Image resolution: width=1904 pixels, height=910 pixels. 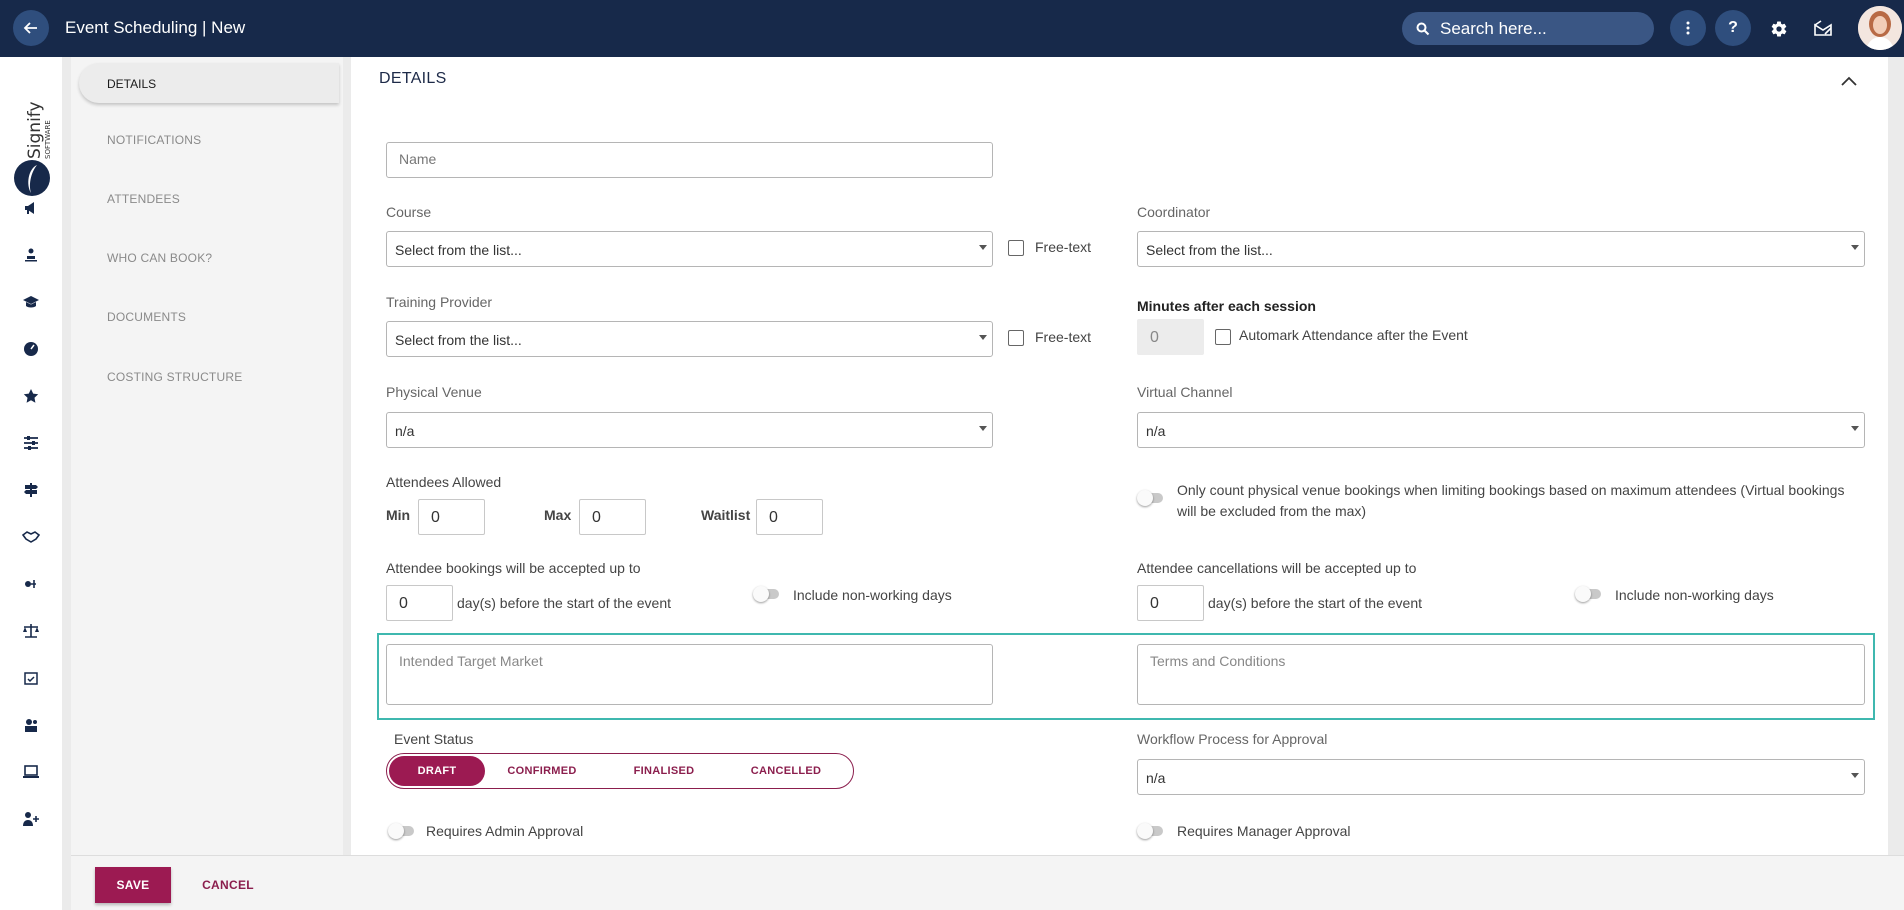 I want to click on course-free-text-checkbox, so click(x=1016, y=248).